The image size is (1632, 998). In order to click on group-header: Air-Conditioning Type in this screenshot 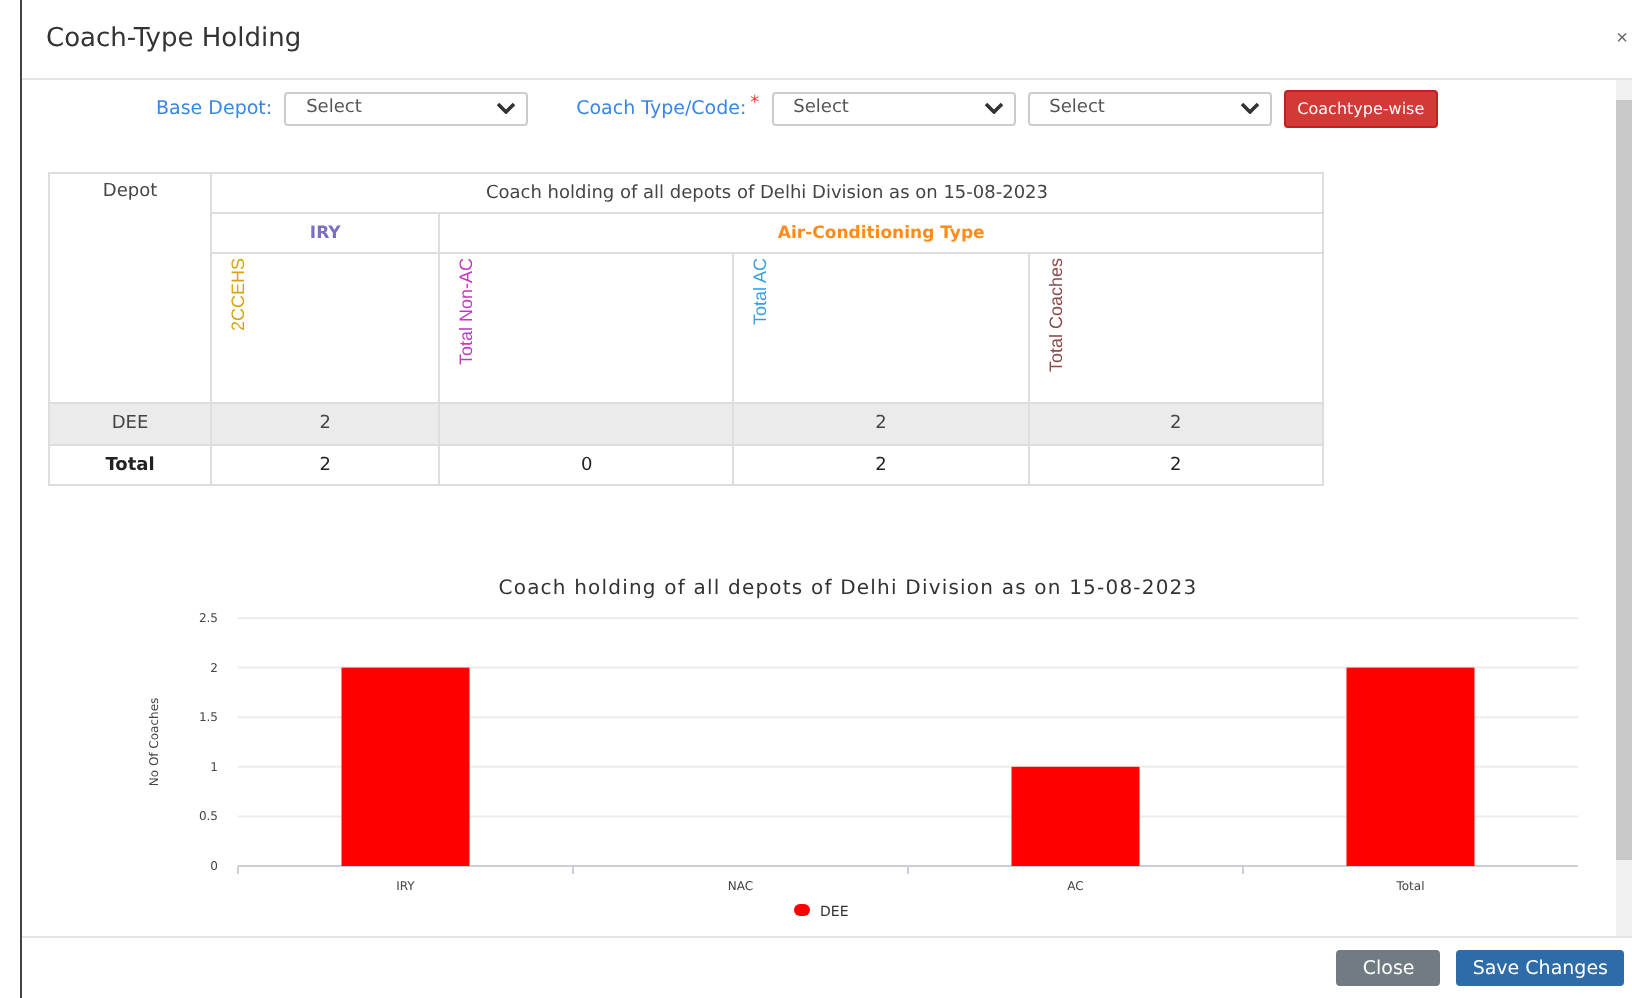, I will do `click(881, 233)`.